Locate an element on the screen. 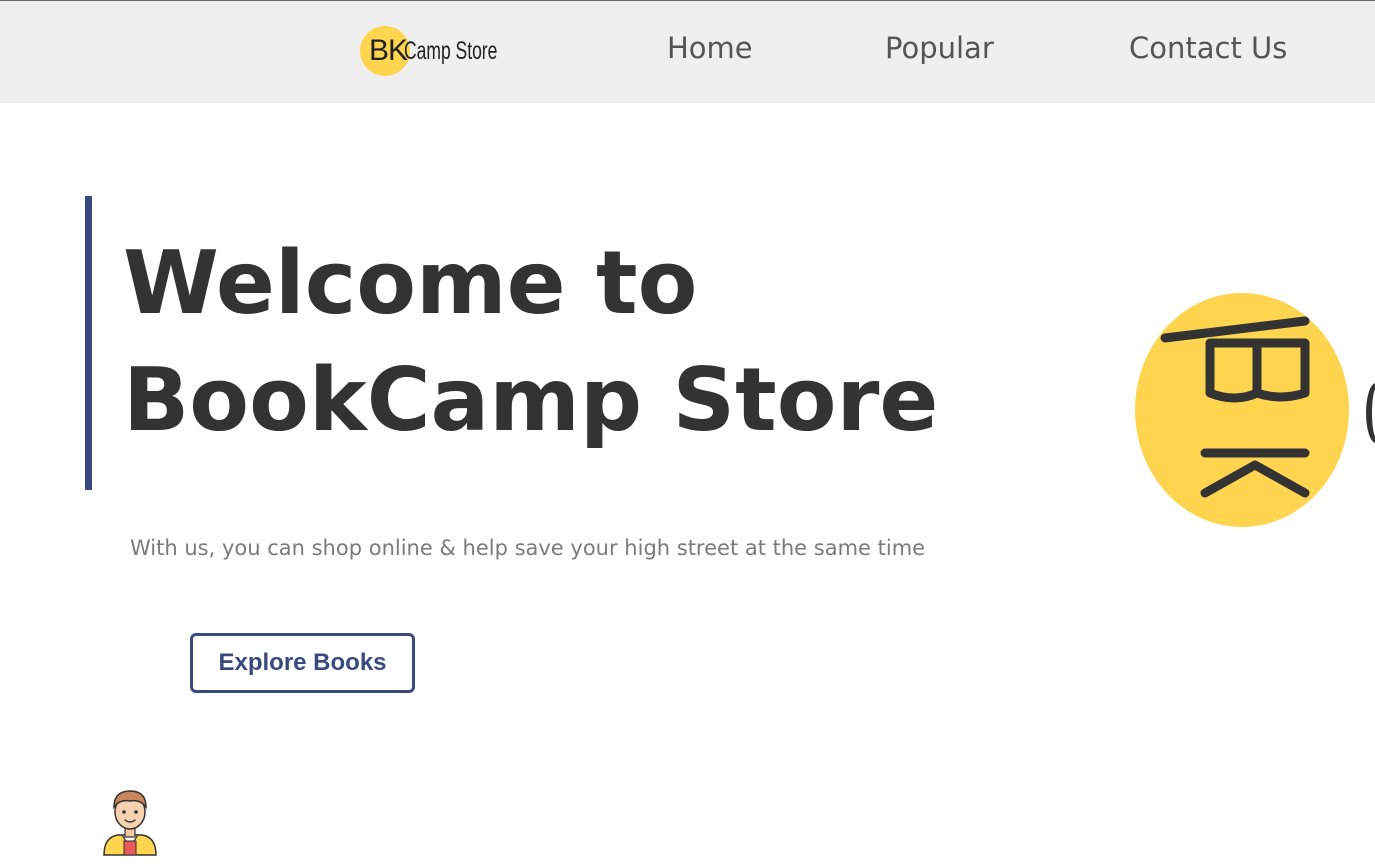 Image resolution: width=1375 pixels, height=865 pixels. nav-popular-link: Popular is located at coordinates (939, 48).